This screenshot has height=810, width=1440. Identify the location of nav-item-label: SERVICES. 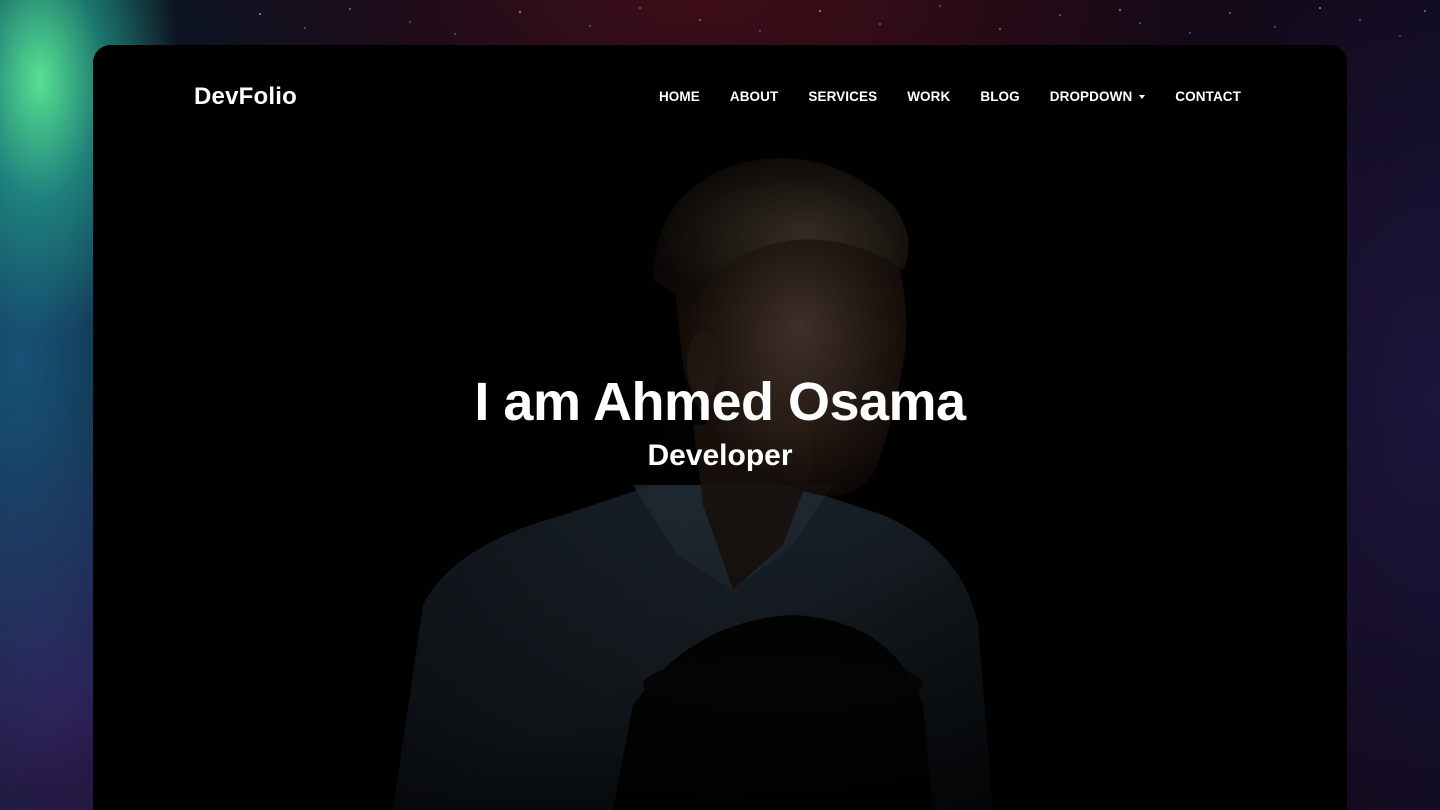
(843, 96).